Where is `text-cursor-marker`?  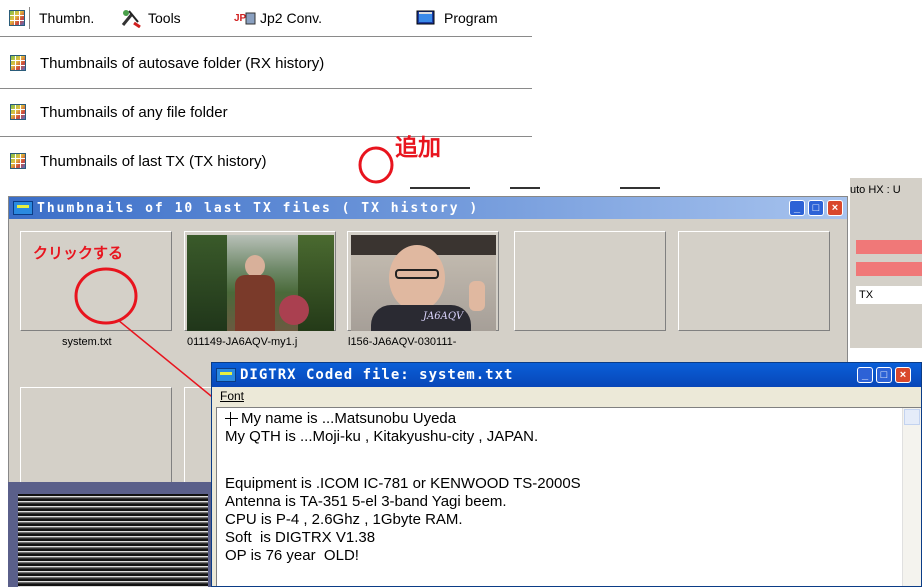
text-cursor-marker is located at coordinates (232, 419).